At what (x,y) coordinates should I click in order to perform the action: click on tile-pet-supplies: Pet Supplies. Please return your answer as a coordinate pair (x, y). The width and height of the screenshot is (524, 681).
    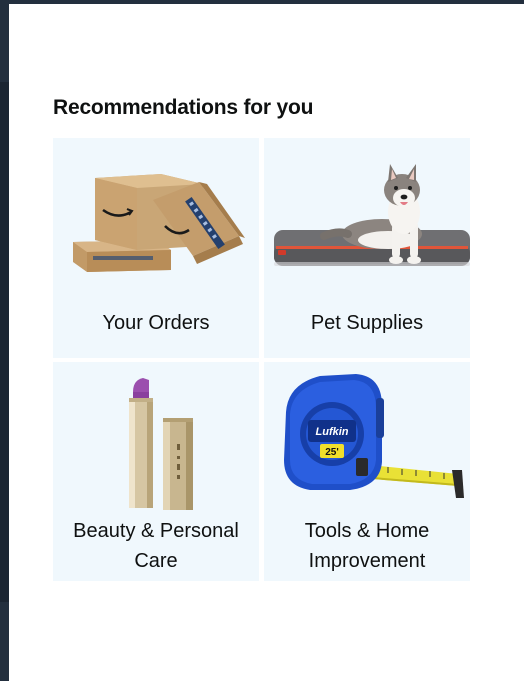
    Looking at the image, I should click on (367, 248).